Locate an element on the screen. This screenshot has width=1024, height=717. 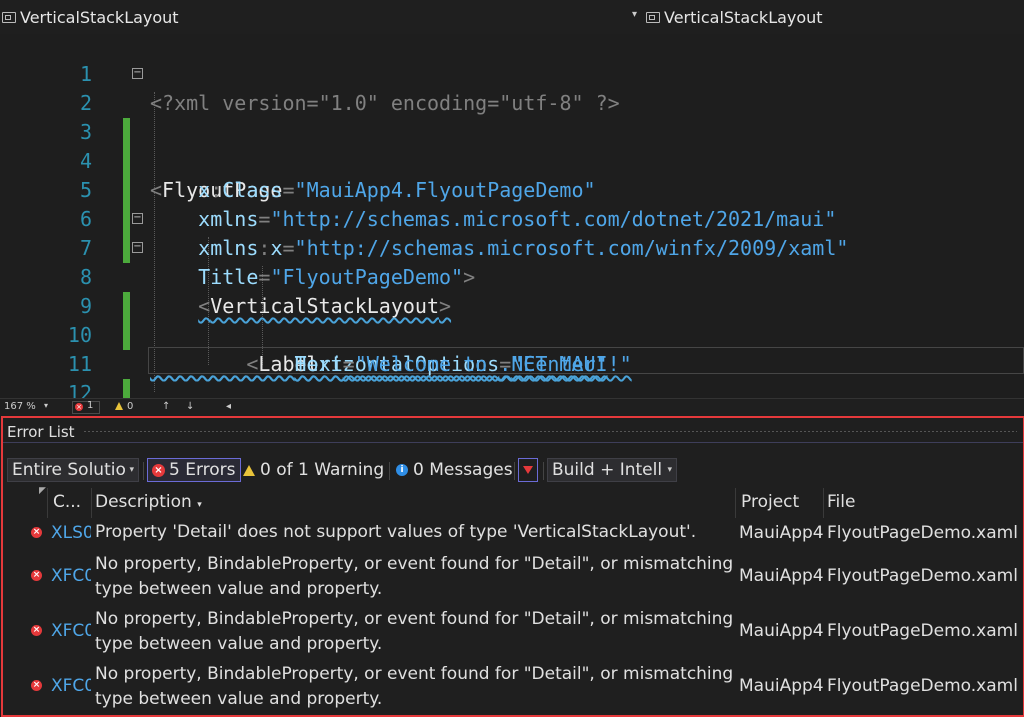
warnings-label: 0 of 1 Warning is located at coordinates (322, 470).